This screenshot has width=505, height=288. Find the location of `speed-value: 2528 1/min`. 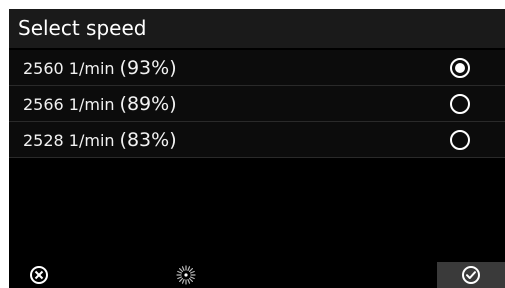

speed-value: 2528 1/min is located at coordinates (69, 140).